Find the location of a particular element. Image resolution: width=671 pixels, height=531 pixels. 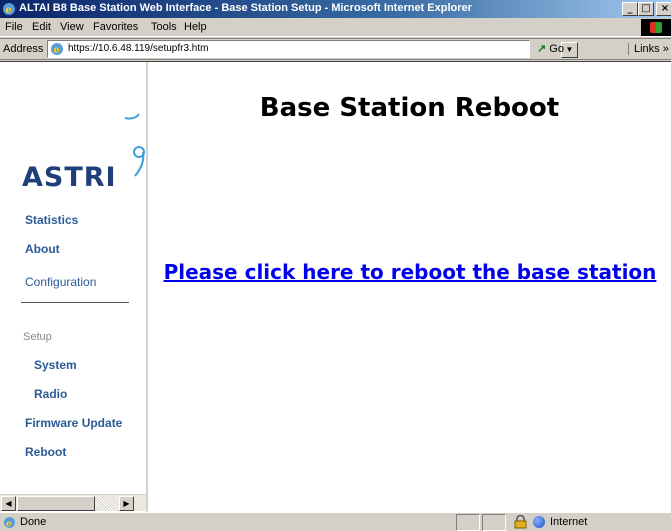

internet-zone-icon is located at coordinates (539, 522).